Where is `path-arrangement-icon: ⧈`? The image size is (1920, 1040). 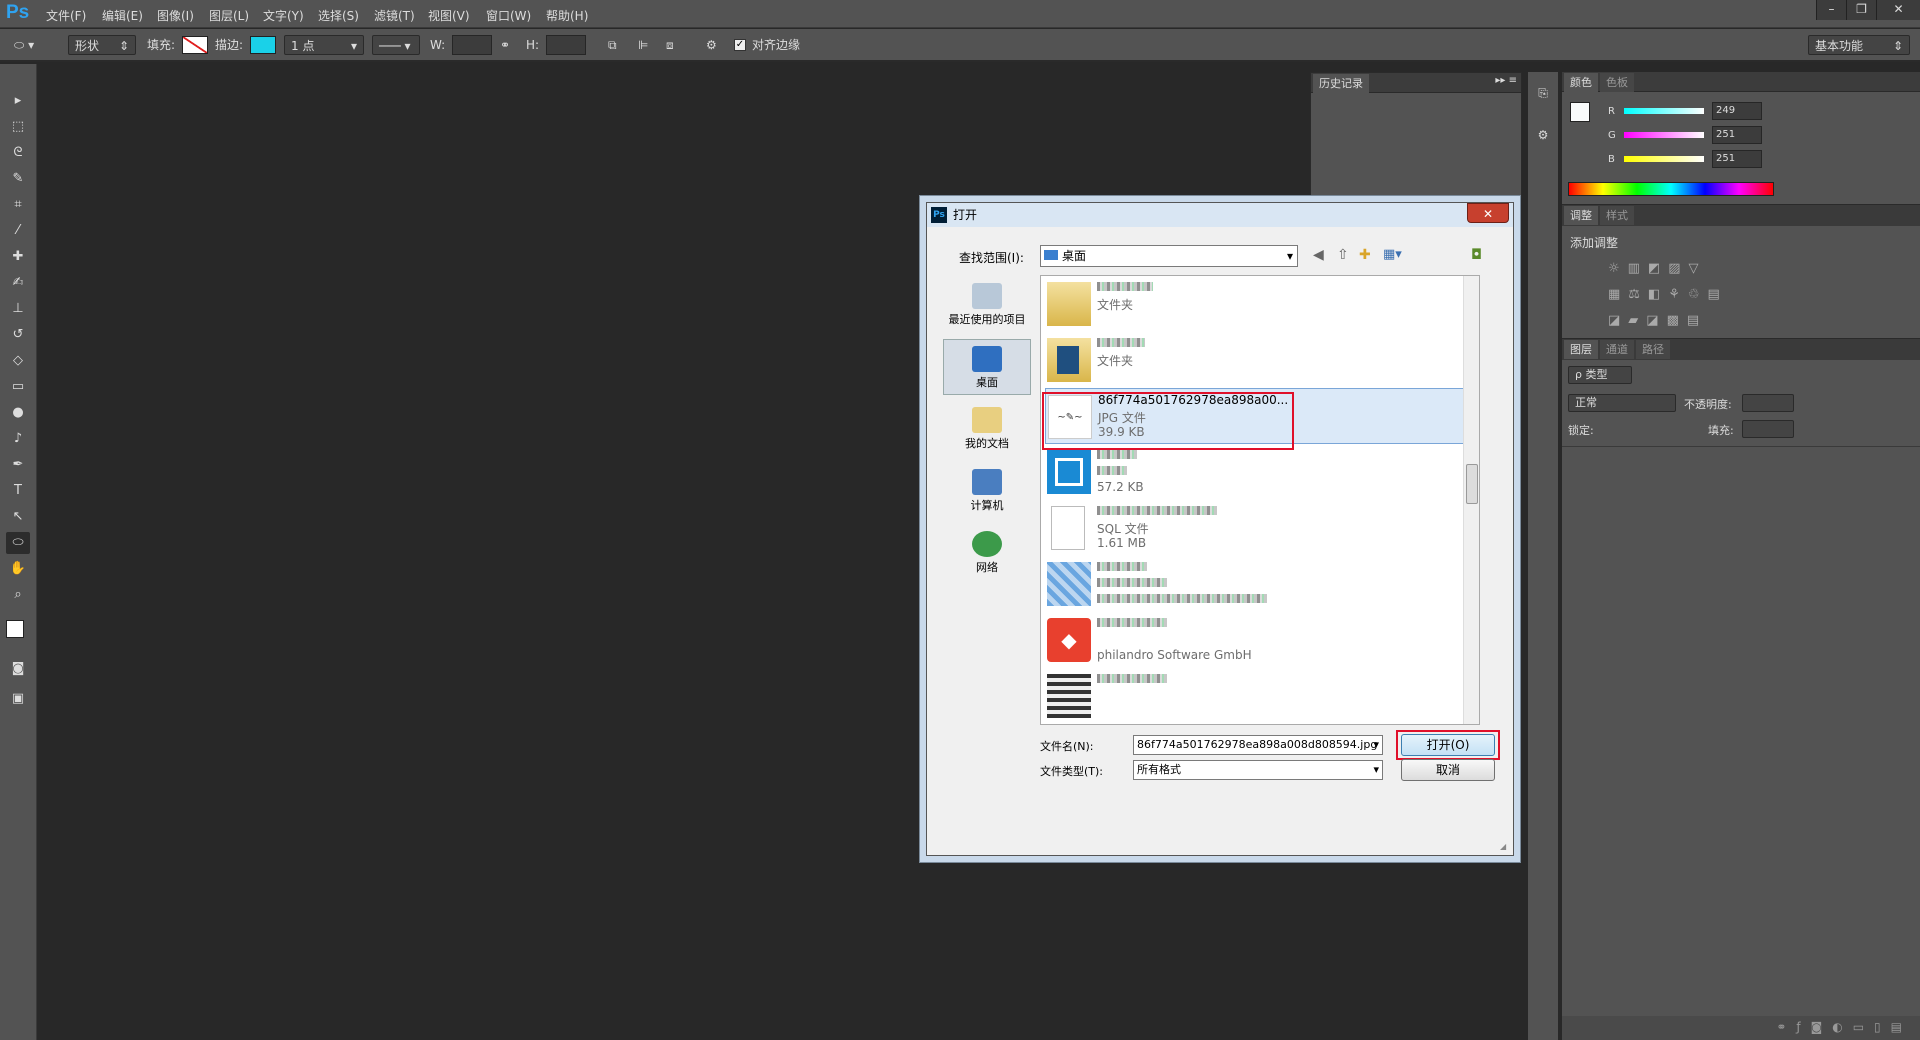 path-arrangement-icon: ⧈ is located at coordinates (670, 45).